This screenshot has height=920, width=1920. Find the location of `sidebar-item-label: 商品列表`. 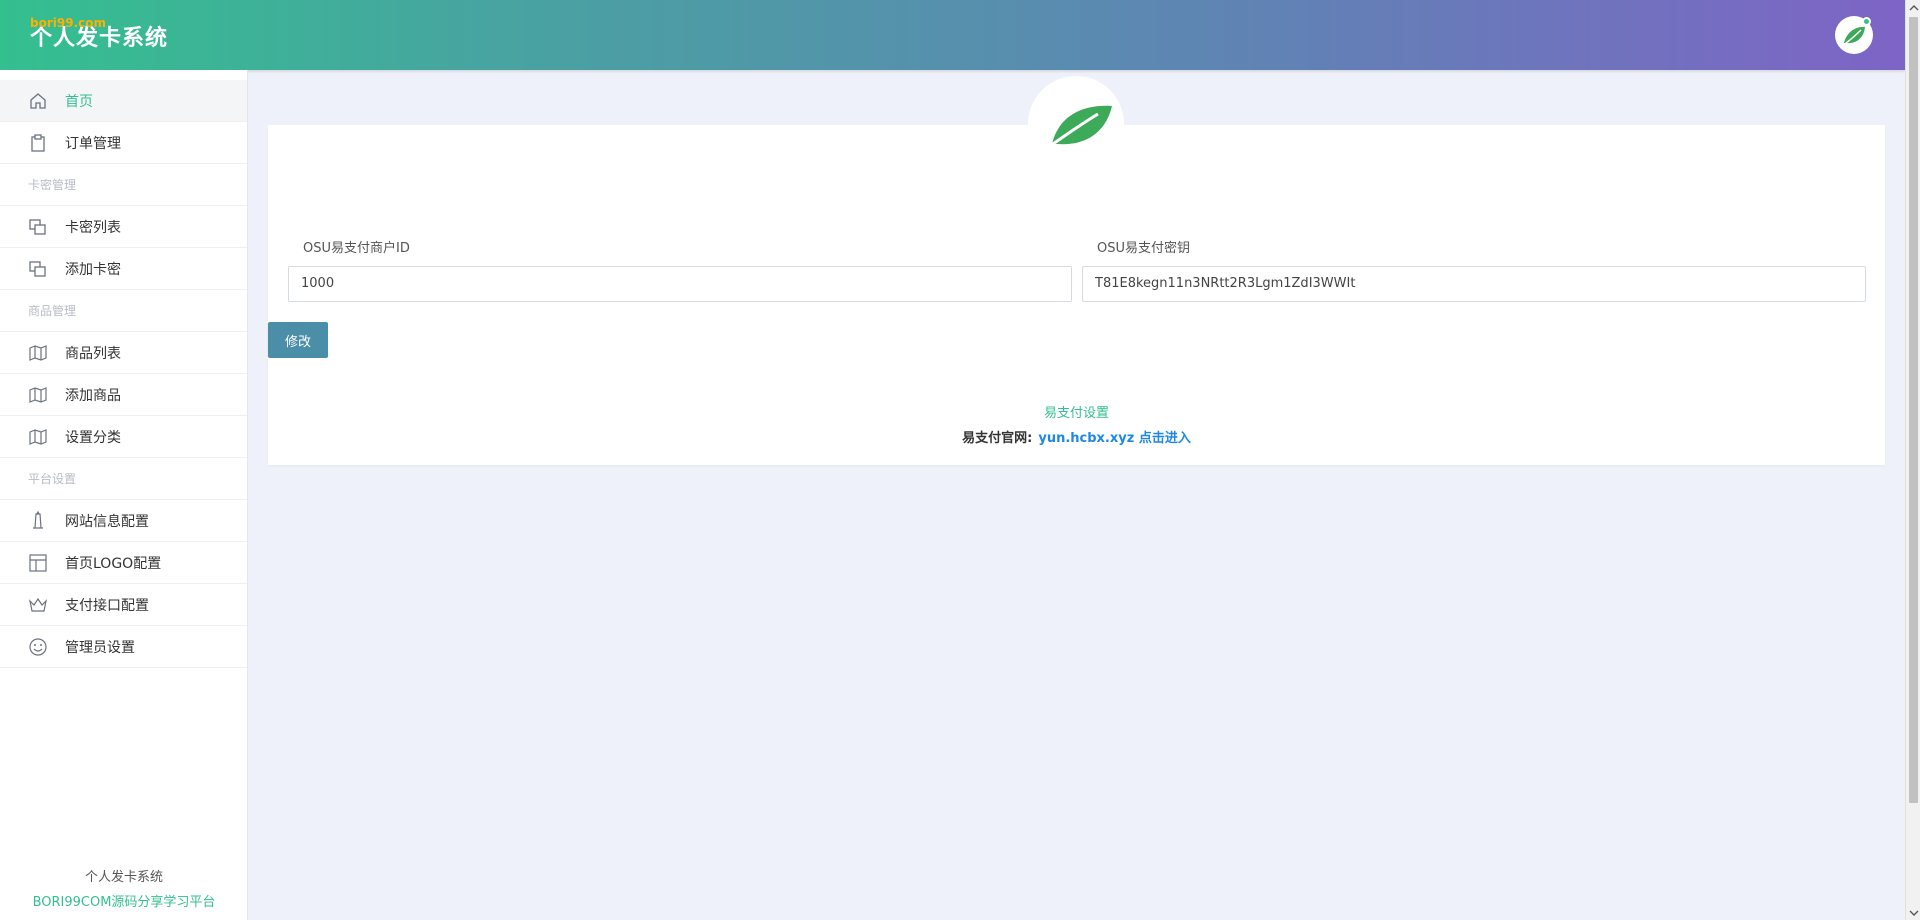

sidebar-item-label: 商品列表 is located at coordinates (93, 353).